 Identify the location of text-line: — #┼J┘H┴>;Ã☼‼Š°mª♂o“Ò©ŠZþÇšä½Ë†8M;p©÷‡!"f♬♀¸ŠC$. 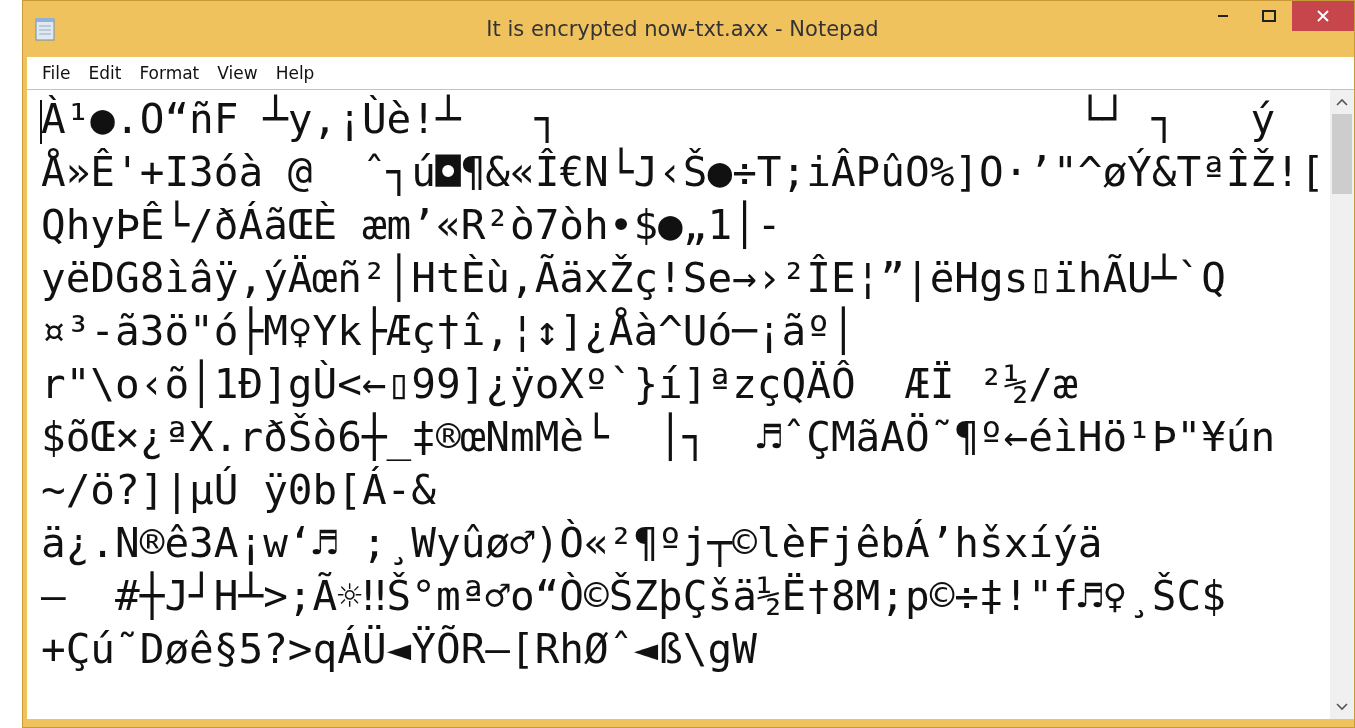
(633, 596).